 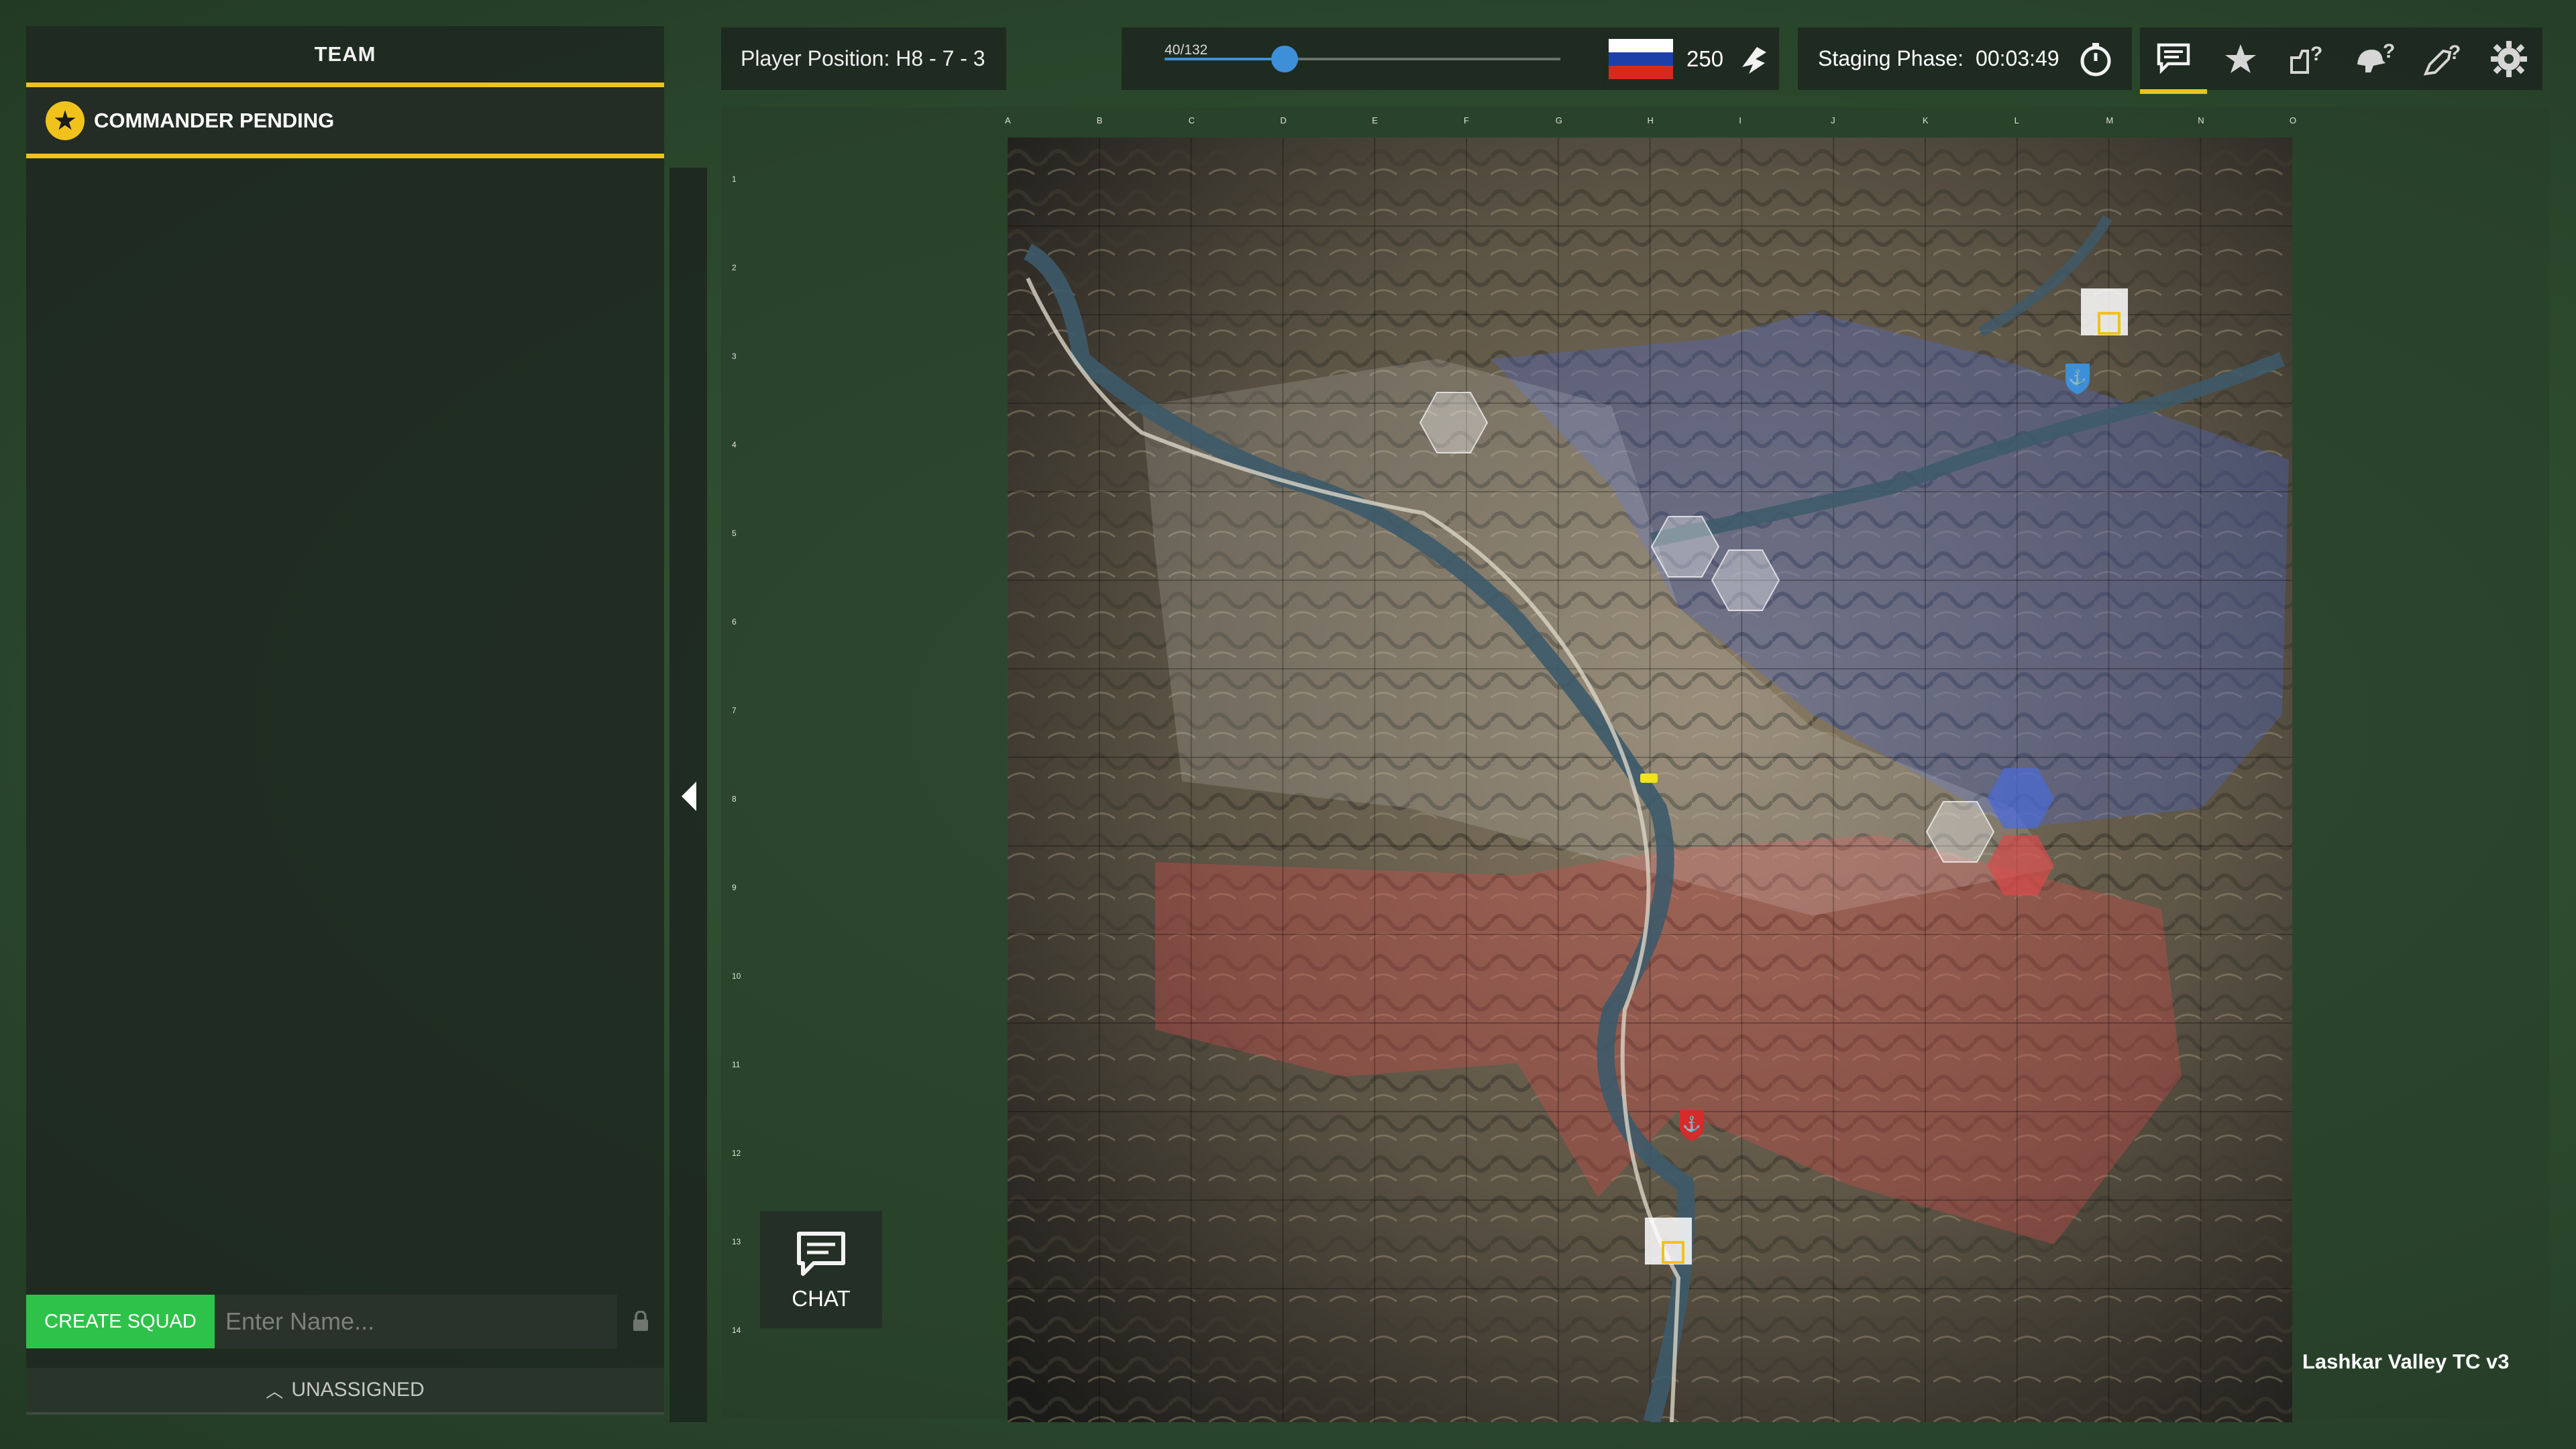 What do you see at coordinates (2017, 58) in the screenshot?
I see `staging-timer: 00:03:49` at bounding box center [2017, 58].